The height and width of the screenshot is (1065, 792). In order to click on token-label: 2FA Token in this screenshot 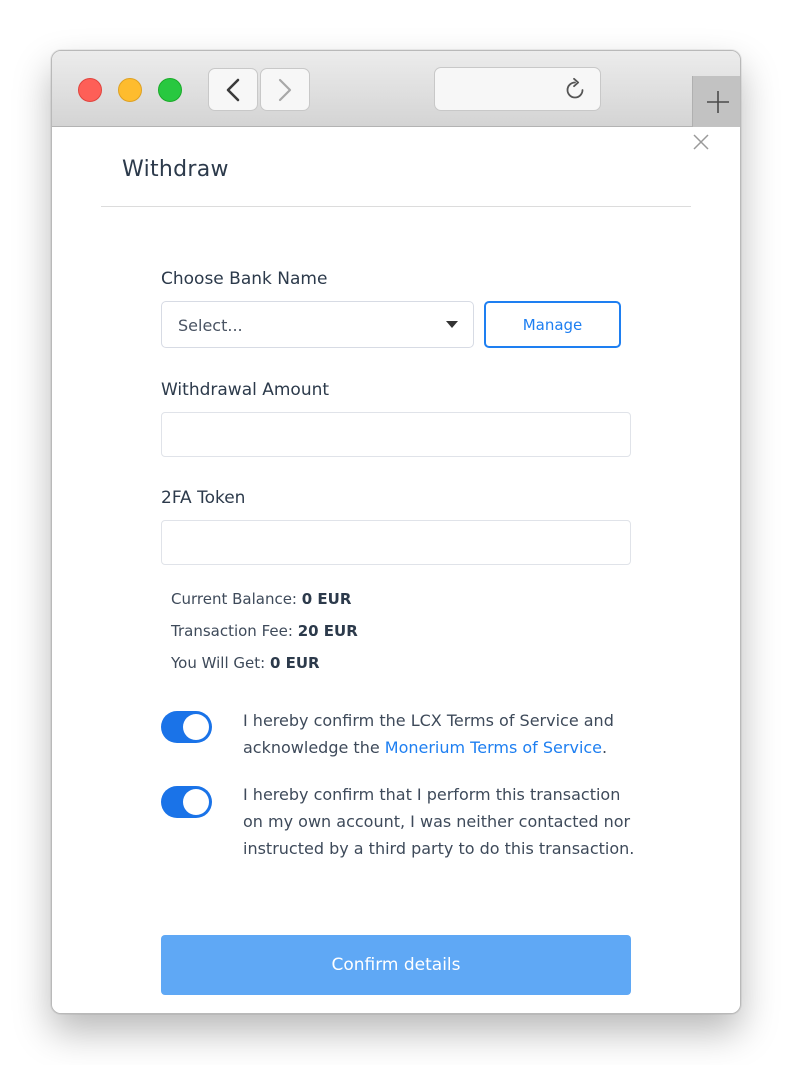, I will do `click(203, 498)`.